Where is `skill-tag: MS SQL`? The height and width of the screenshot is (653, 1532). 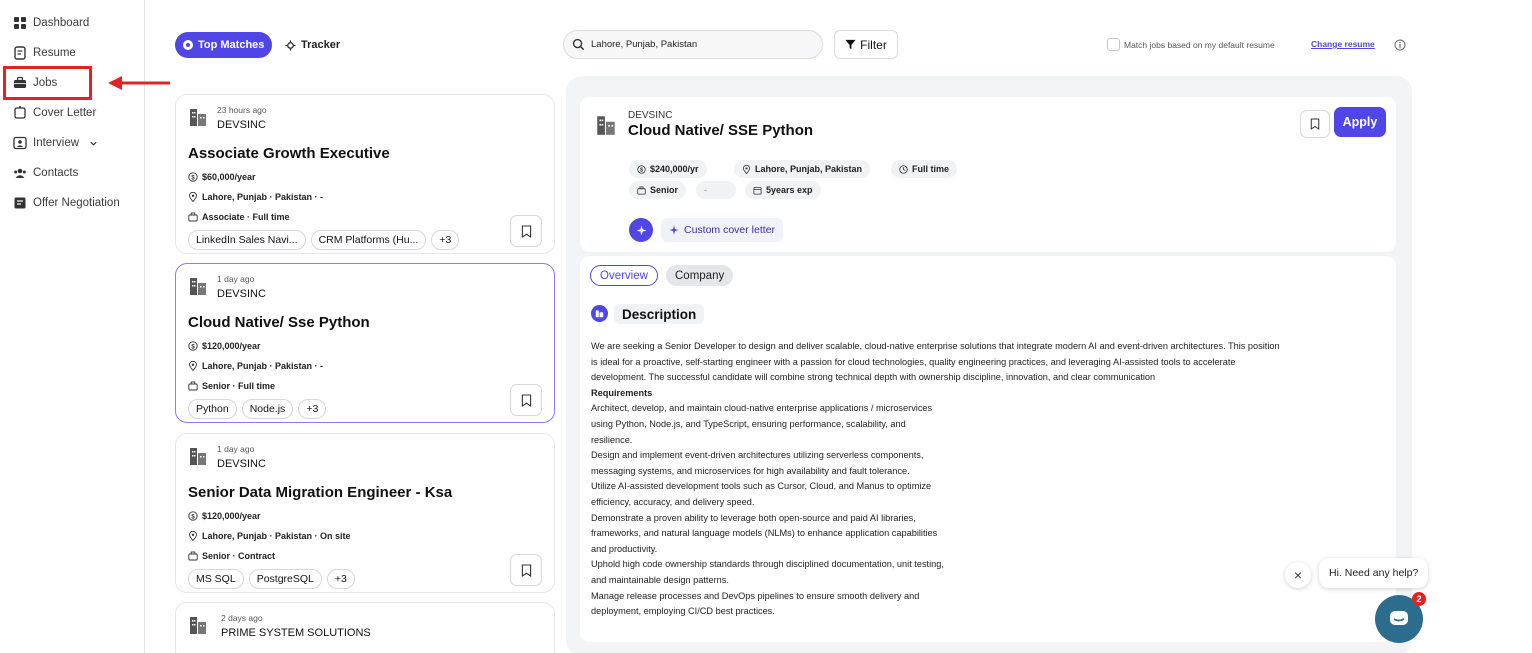 skill-tag: MS SQL is located at coordinates (216, 579).